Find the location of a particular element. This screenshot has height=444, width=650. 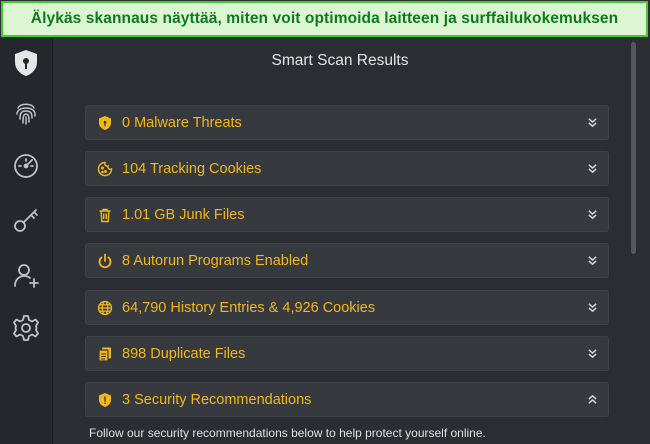

speedometer-icon is located at coordinates (26, 166).